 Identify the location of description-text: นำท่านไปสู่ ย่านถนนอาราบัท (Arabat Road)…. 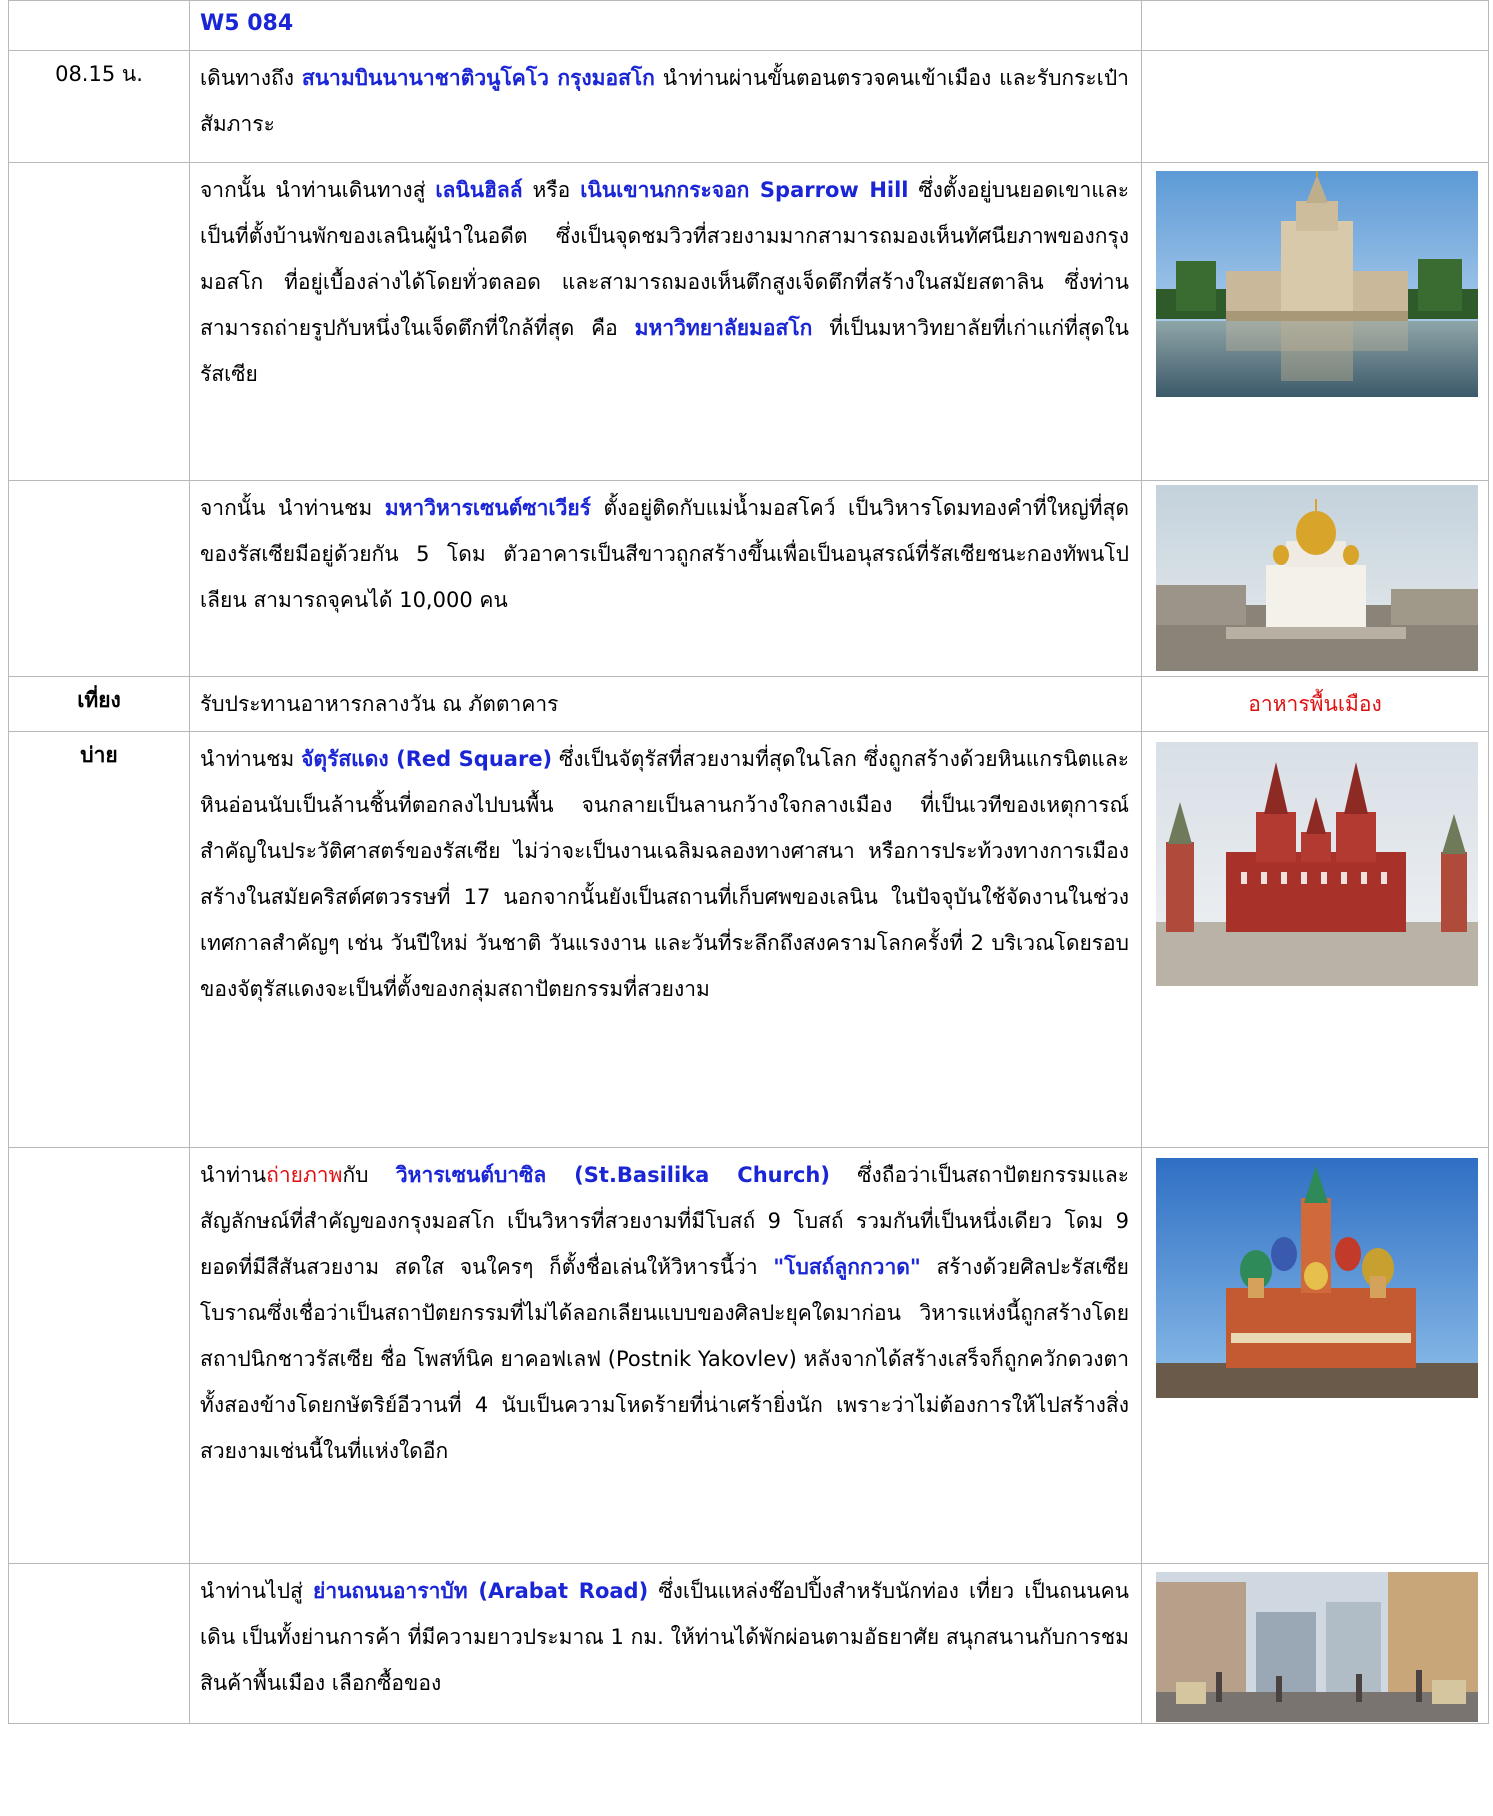
(665, 1637).